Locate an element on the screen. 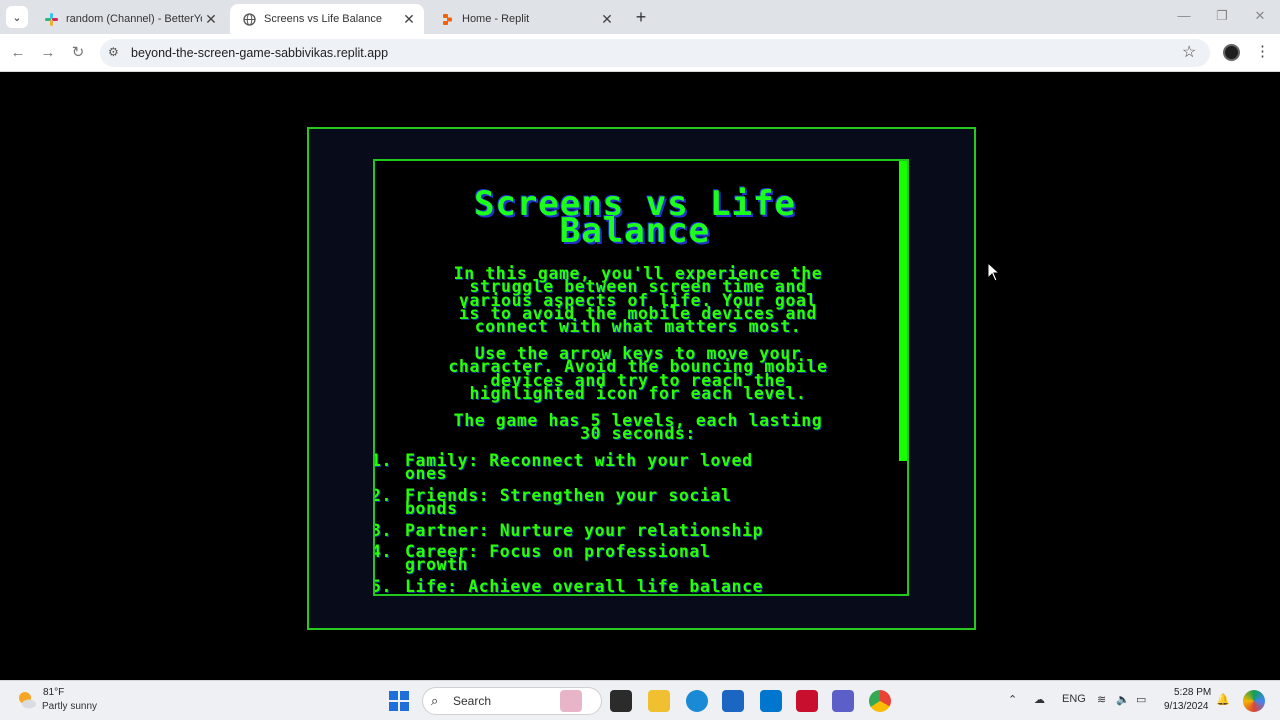 The width and height of the screenshot is (1280, 720). chevron-down-icon: ⌄ is located at coordinates (17, 17).